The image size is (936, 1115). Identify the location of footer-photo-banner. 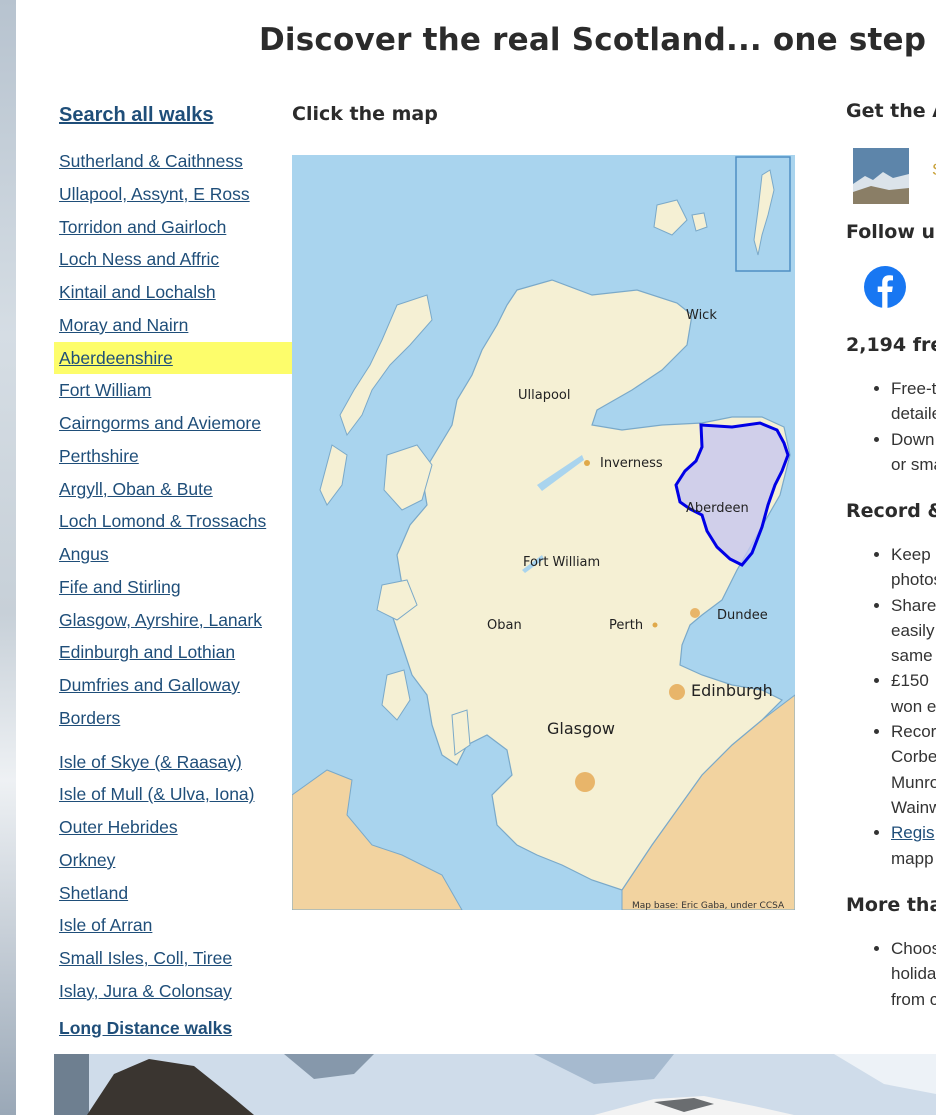
(495, 1084).